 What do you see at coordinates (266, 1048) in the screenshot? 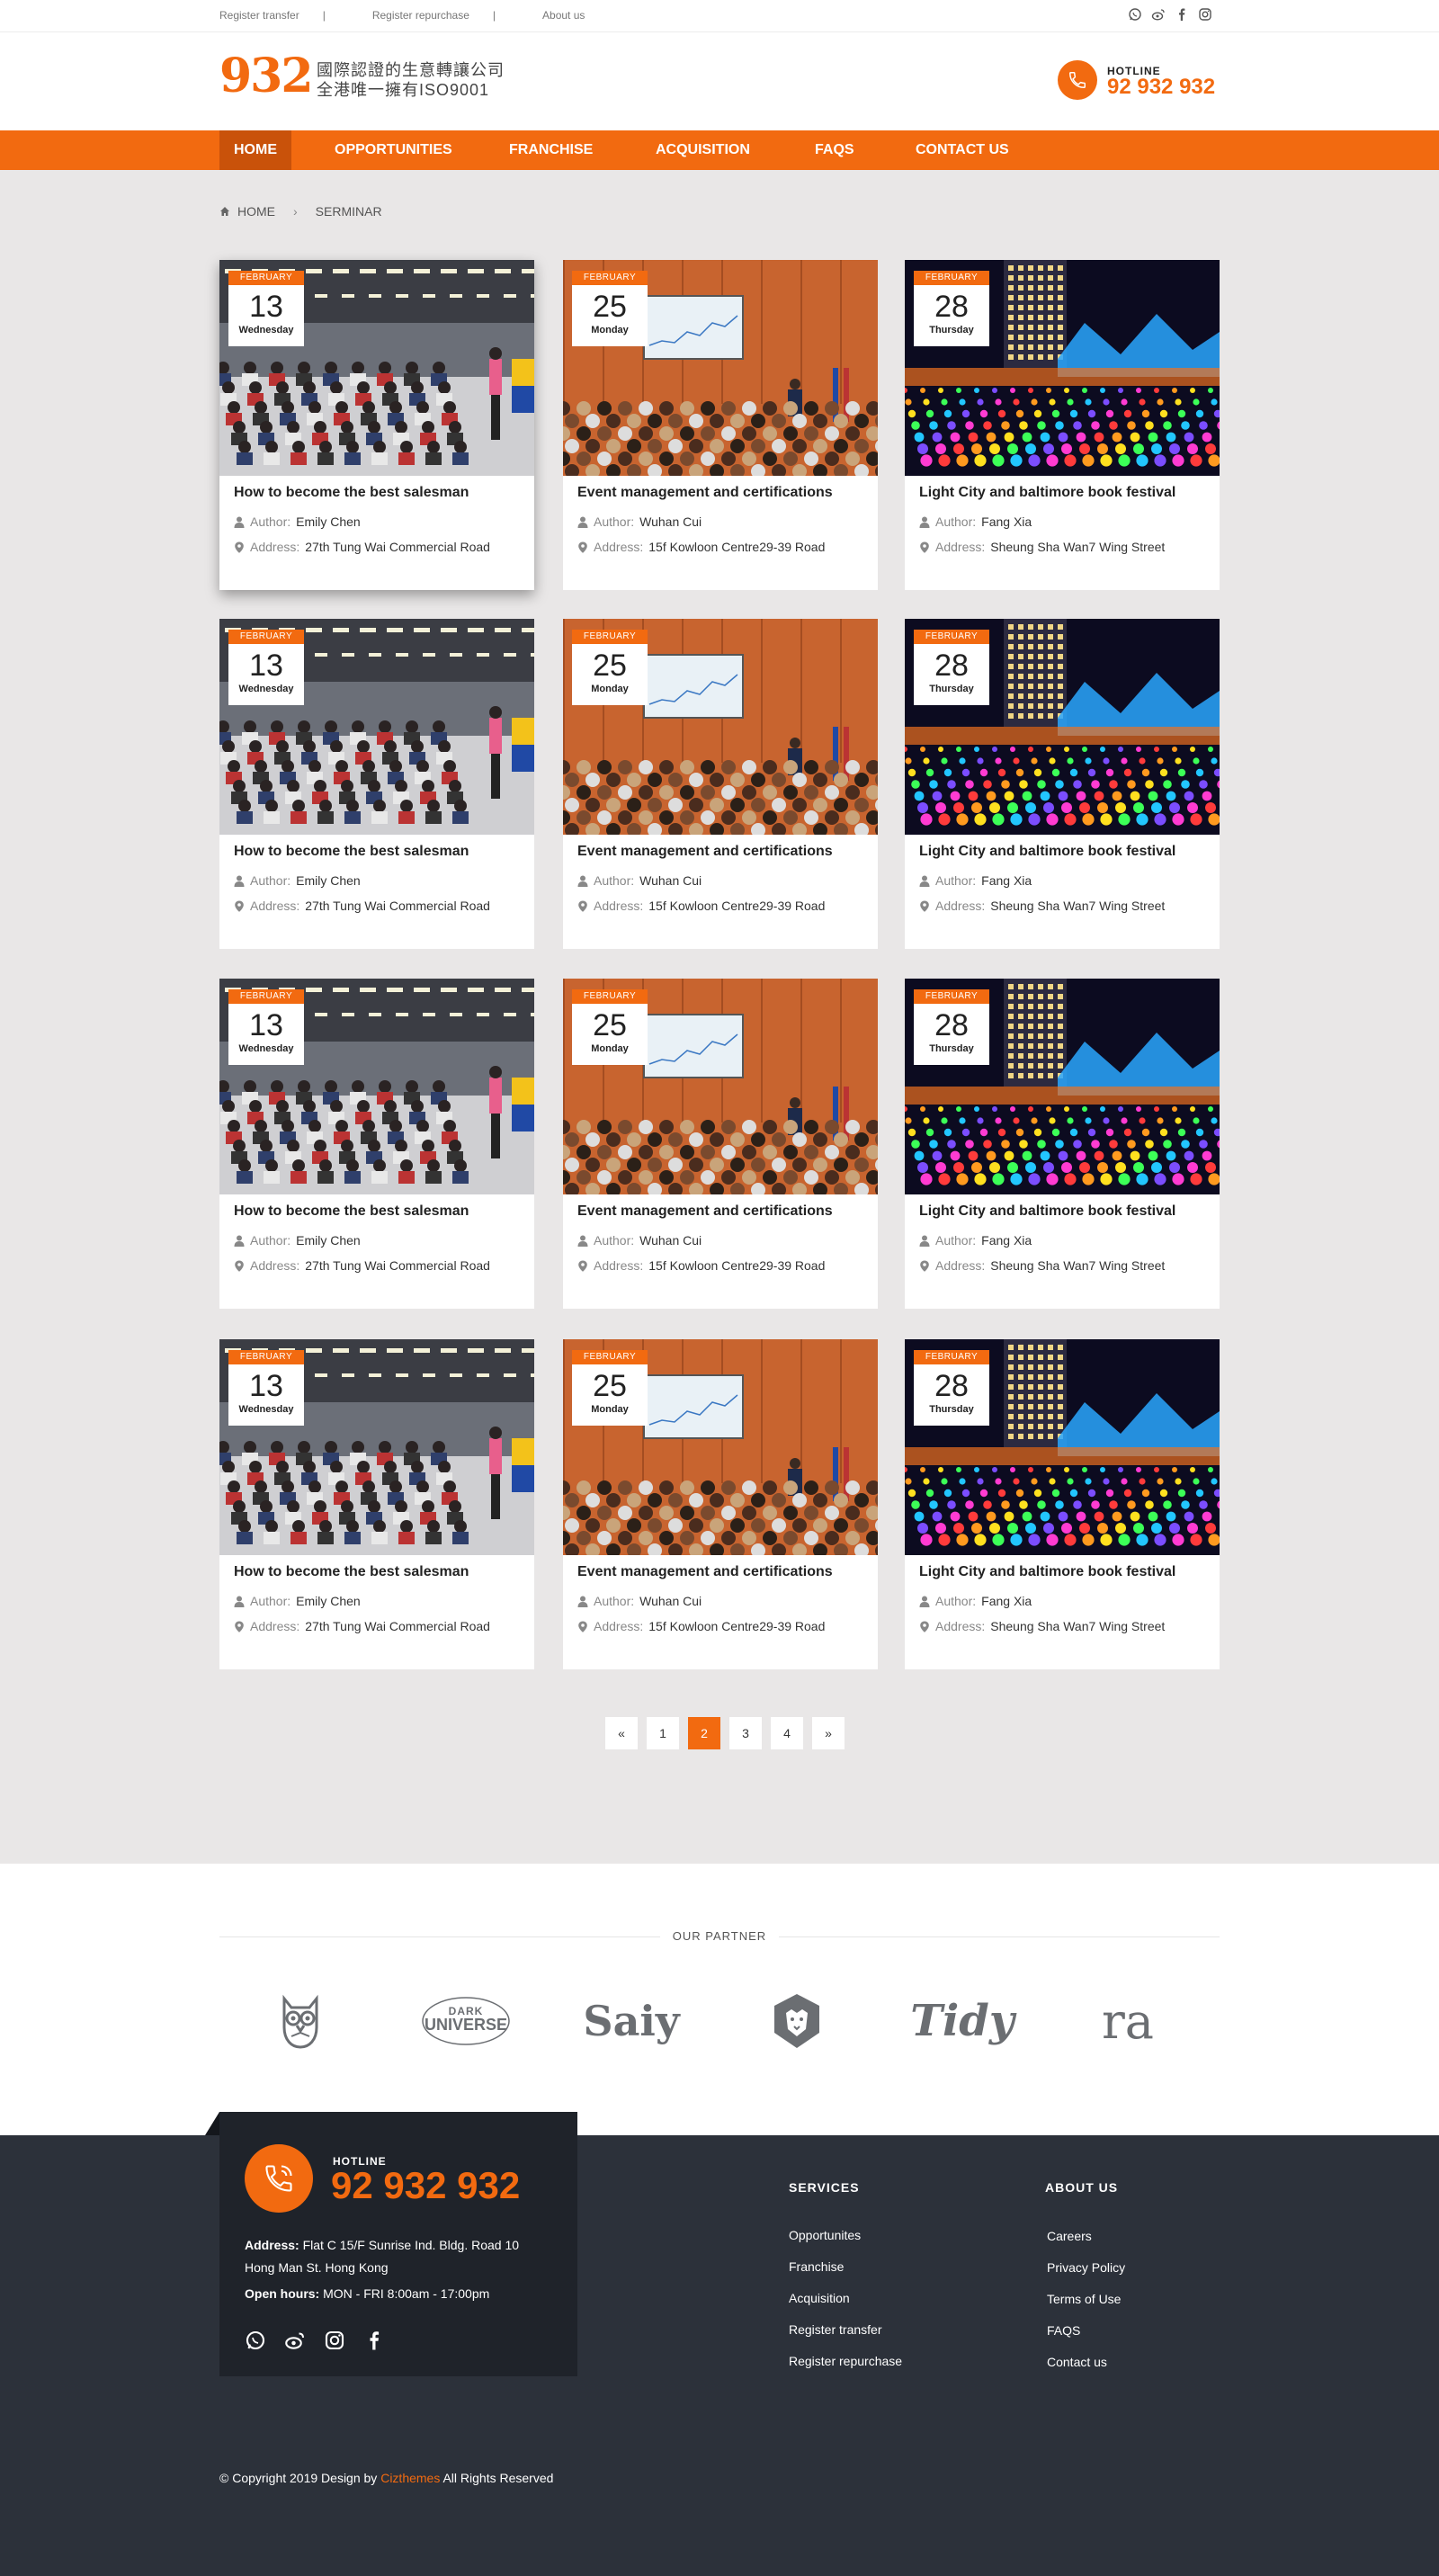
I see `date-weekday: Wednesday` at bounding box center [266, 1048].